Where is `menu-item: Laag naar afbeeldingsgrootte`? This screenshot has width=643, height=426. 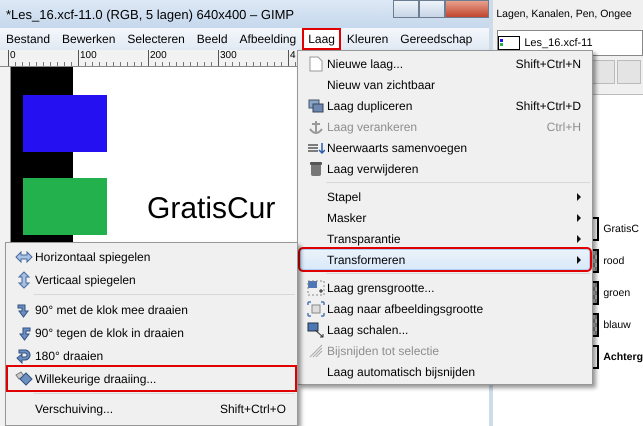
menu-item: Laag naar afbeeldingsgrootte is located at coordinates (445, 308).